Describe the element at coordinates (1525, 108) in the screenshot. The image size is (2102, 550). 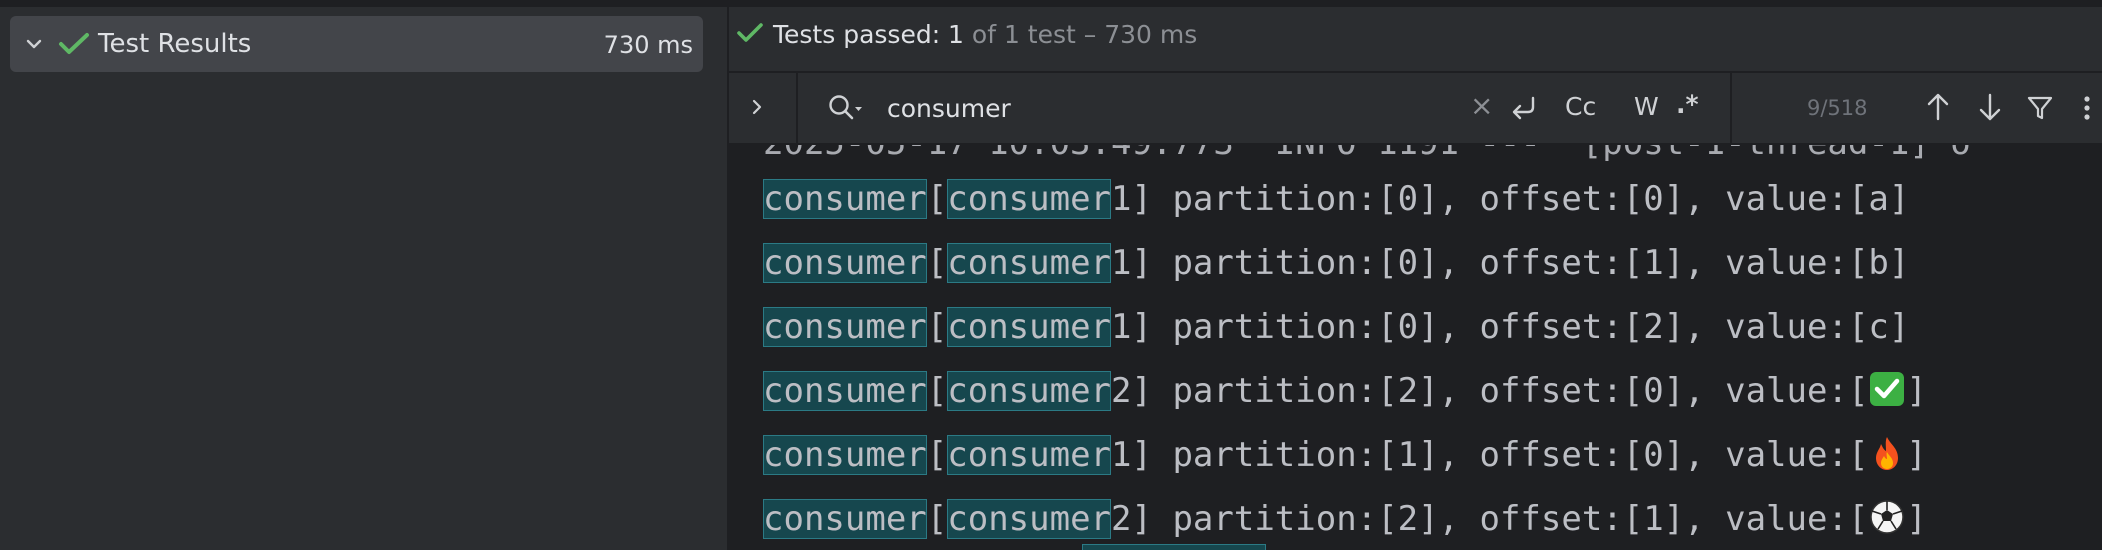
I see `new-line-wrap-icon` at that location.